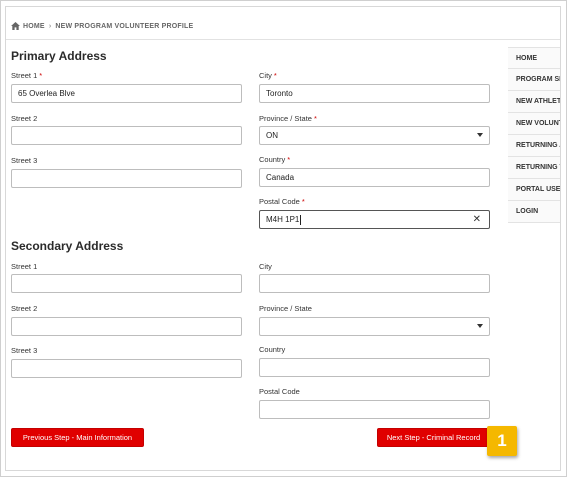  Describe the element at coordinates (374, 367) in the screenshot. I see `secondary-country-input` at that location.